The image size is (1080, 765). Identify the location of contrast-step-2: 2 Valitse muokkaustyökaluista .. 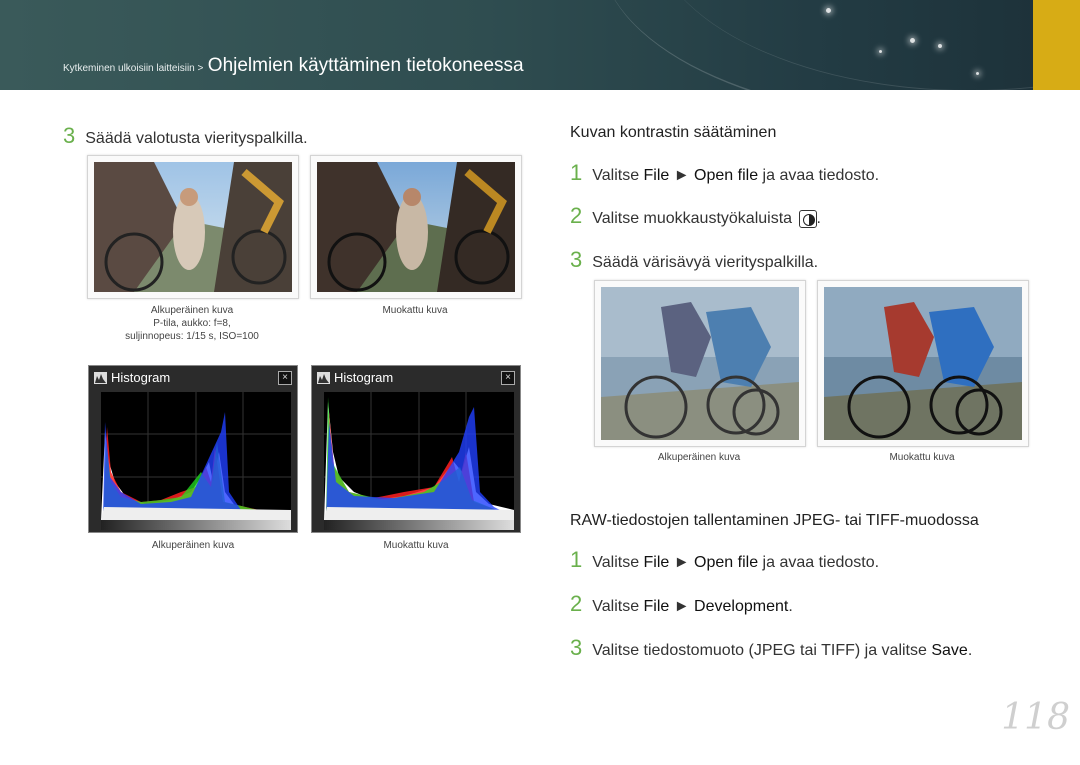
(695, 216).